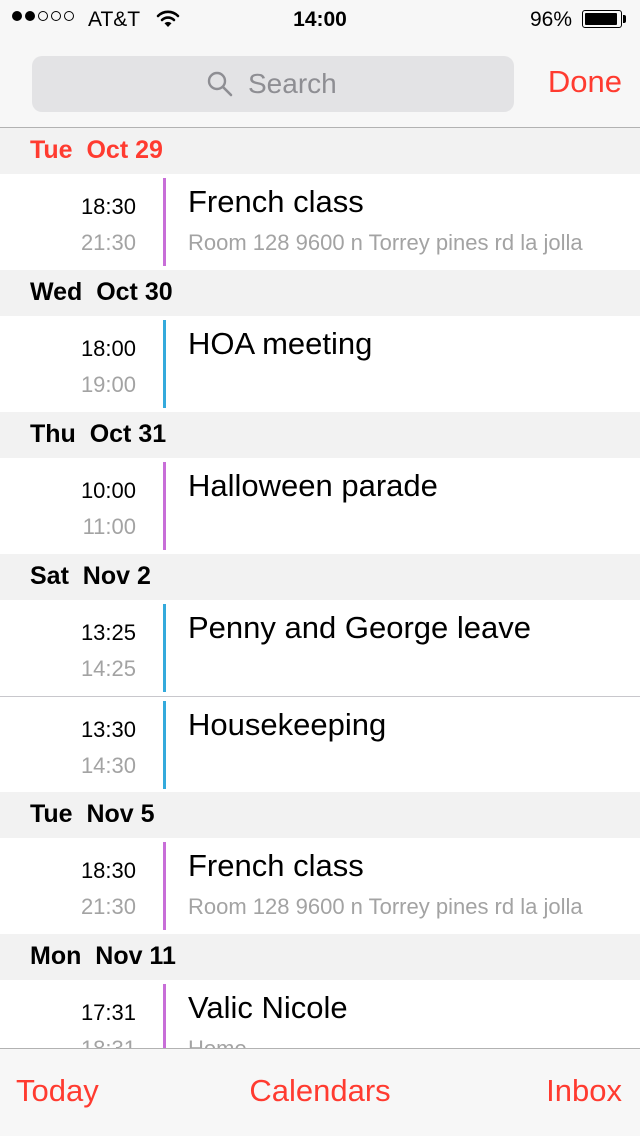 The width and height of the screenshot is (640, 1136). What do you see at coordinates (108, 765) in the screenshot?
I see `event-end-time: 14:30` at bounding box center [108, 765].